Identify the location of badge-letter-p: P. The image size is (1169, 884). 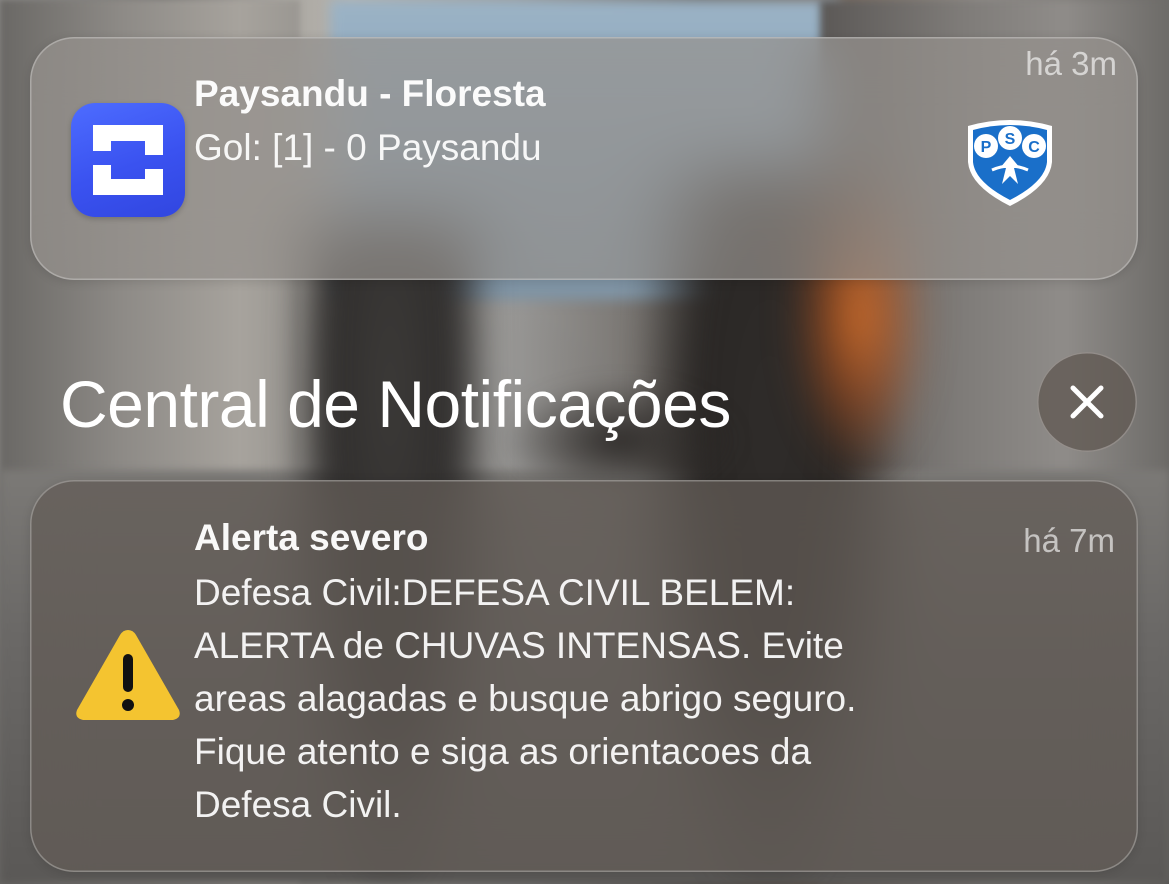
(986, 147).